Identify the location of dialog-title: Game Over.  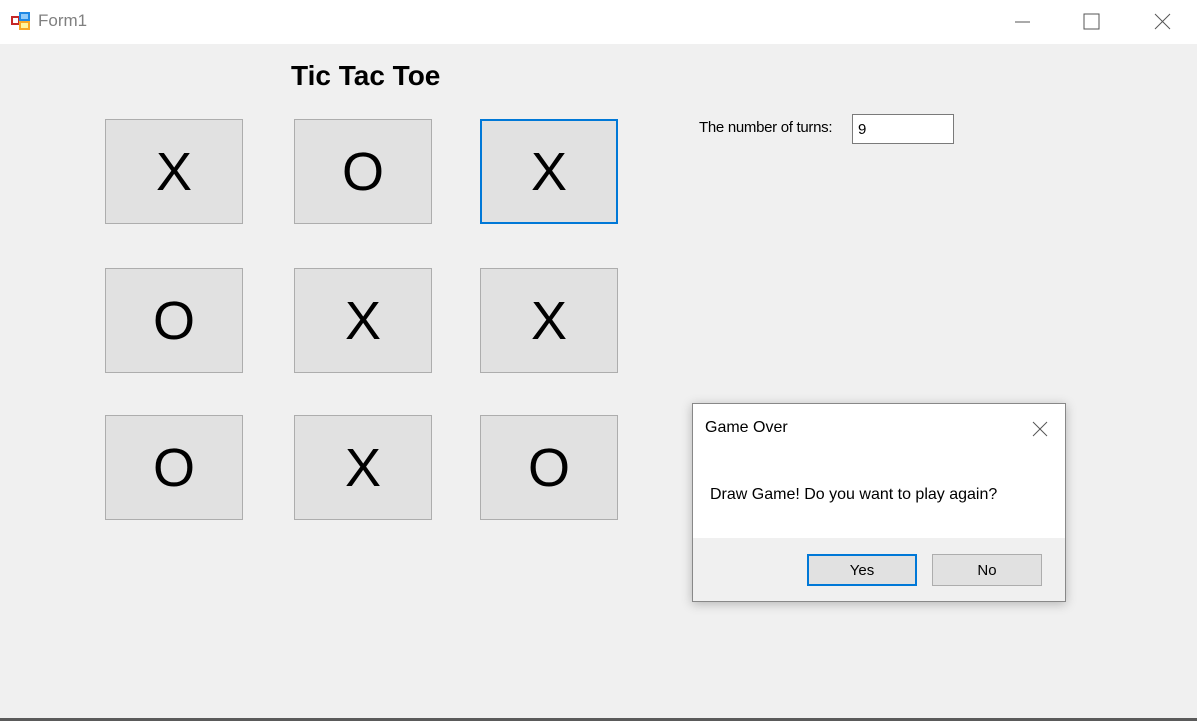
(746, 427).